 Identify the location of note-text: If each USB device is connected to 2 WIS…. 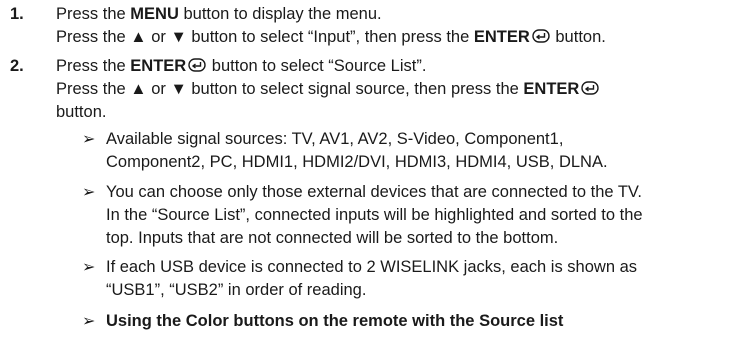
(425, 279).